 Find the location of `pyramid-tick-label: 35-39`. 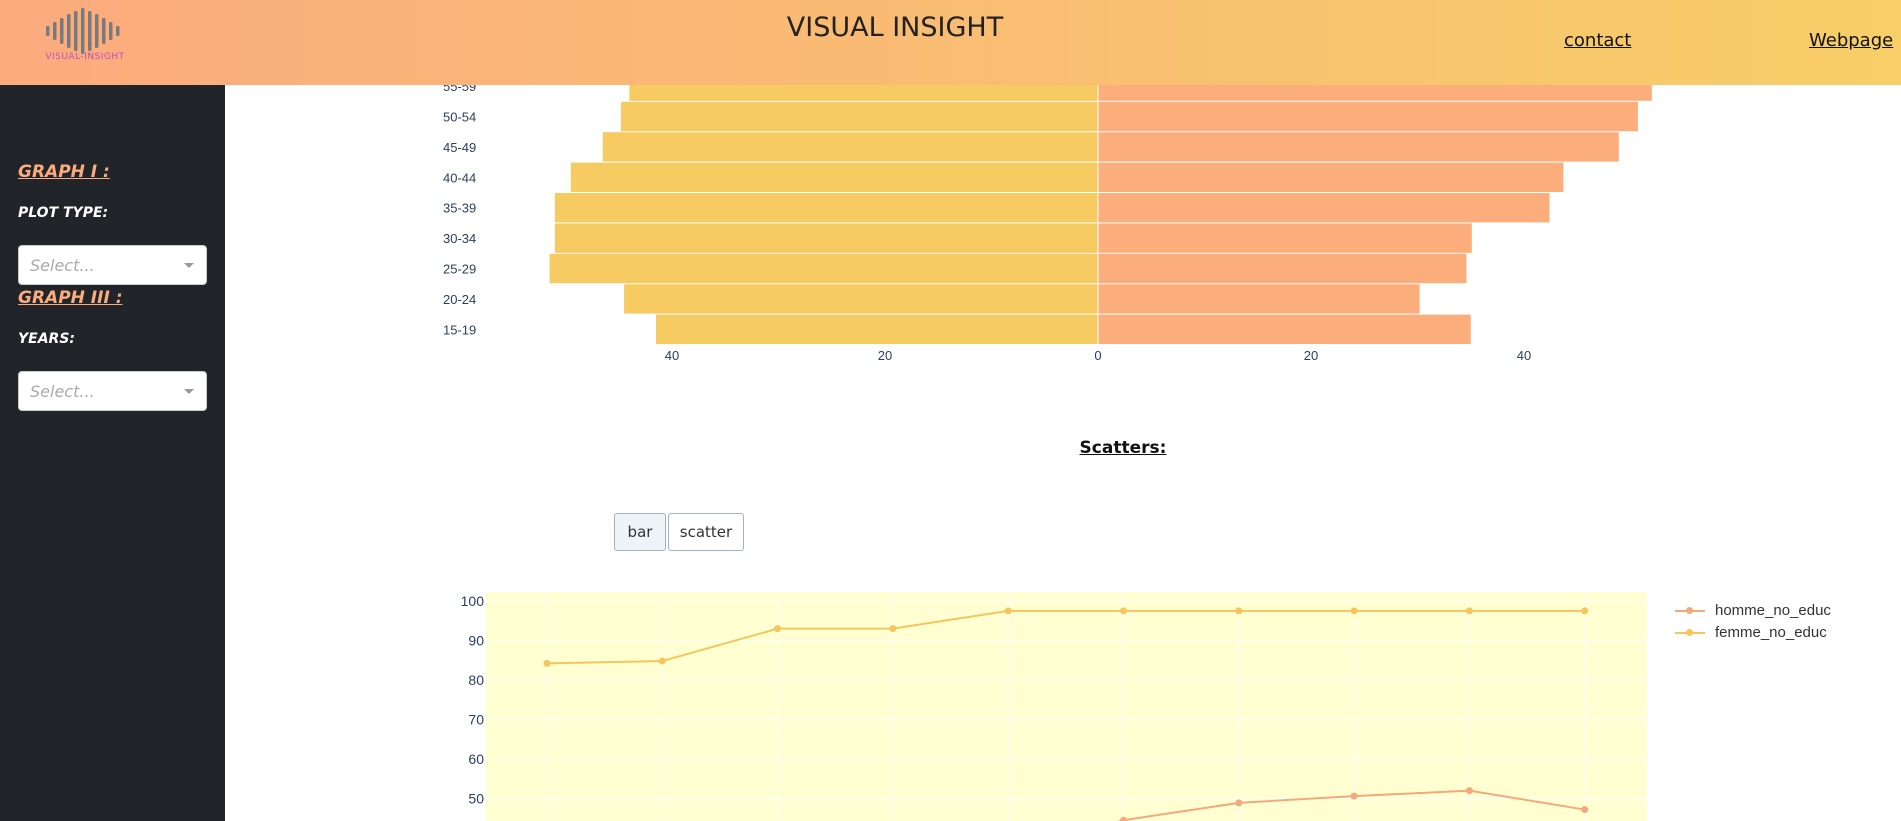

pyramid-tick-label: 35-39 is located at coordinates (459, 208).